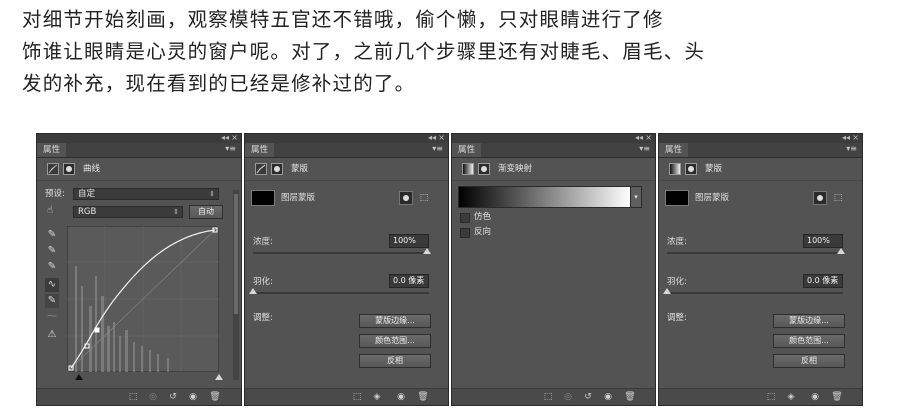 The image size is (900, 417). Describe the element at coordinates (465, 233) in the screenshot. I see `reverse-checkbox` at that location.